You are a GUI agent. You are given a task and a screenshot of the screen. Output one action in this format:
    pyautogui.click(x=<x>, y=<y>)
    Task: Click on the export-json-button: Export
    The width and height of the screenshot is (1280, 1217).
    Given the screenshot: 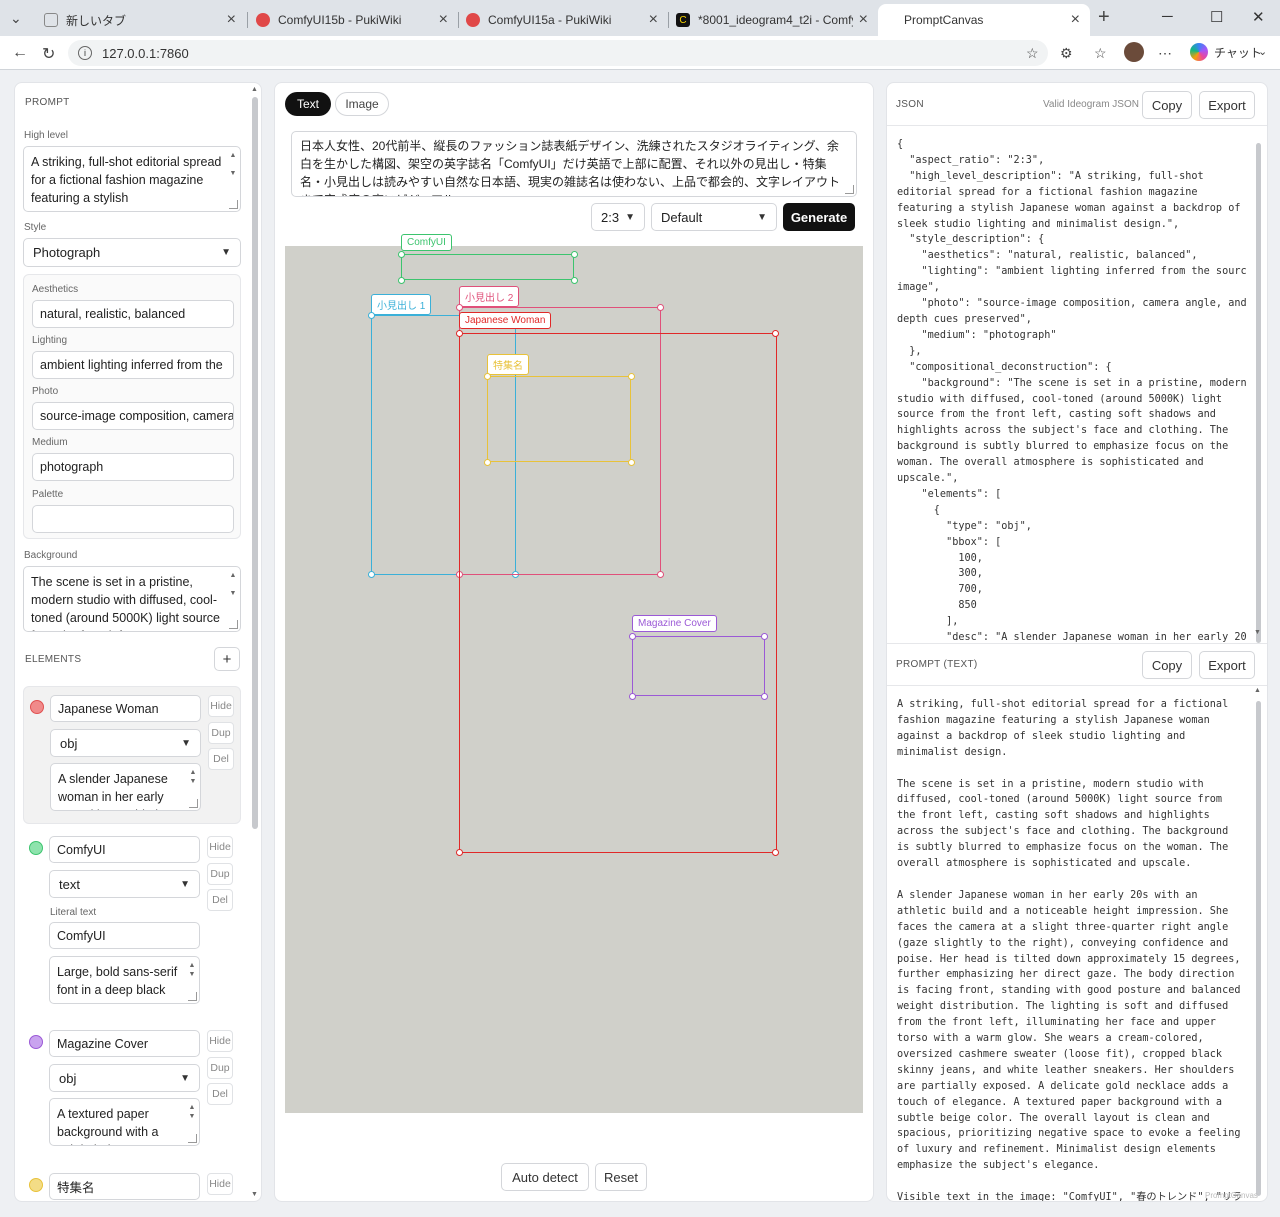 What is the action you would take?
    pyautogui.click(x=1227, y=105)
    